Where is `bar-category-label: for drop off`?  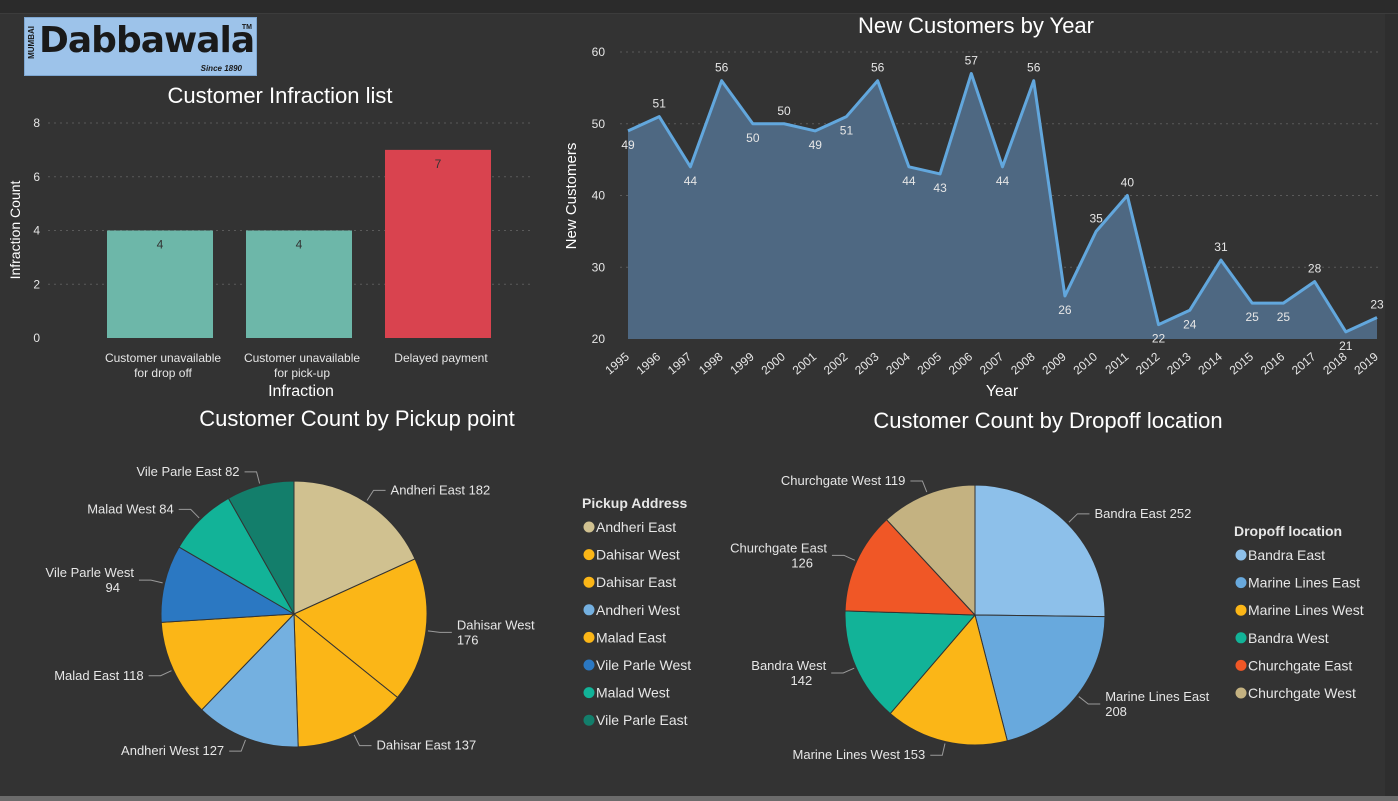
bar-category-label: for drop off is located at coordinates (163, 373).